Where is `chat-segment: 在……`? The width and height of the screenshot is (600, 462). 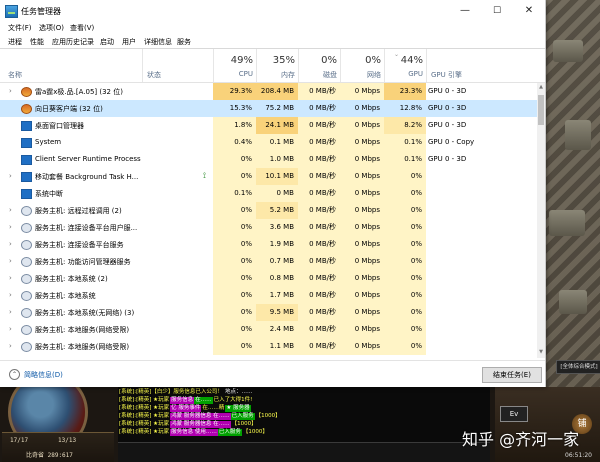 chat-segment: 在…… is located at coordinates (203, 400).